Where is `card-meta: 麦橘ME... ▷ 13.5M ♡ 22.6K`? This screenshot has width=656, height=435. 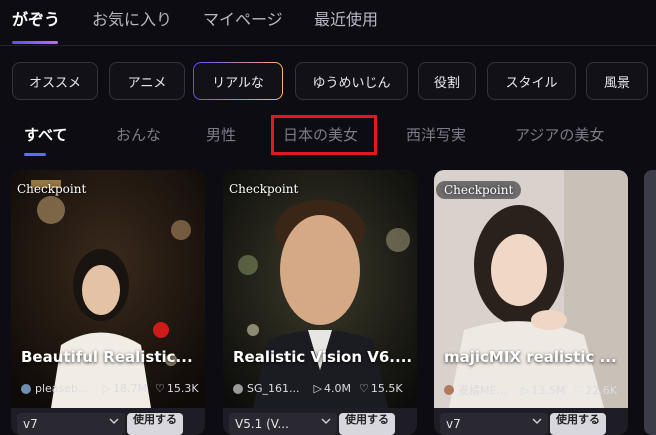 card-meta: 麦橘ME... ▷ 13.5M ♡ 22.6K is located at coordinates (530, 390).